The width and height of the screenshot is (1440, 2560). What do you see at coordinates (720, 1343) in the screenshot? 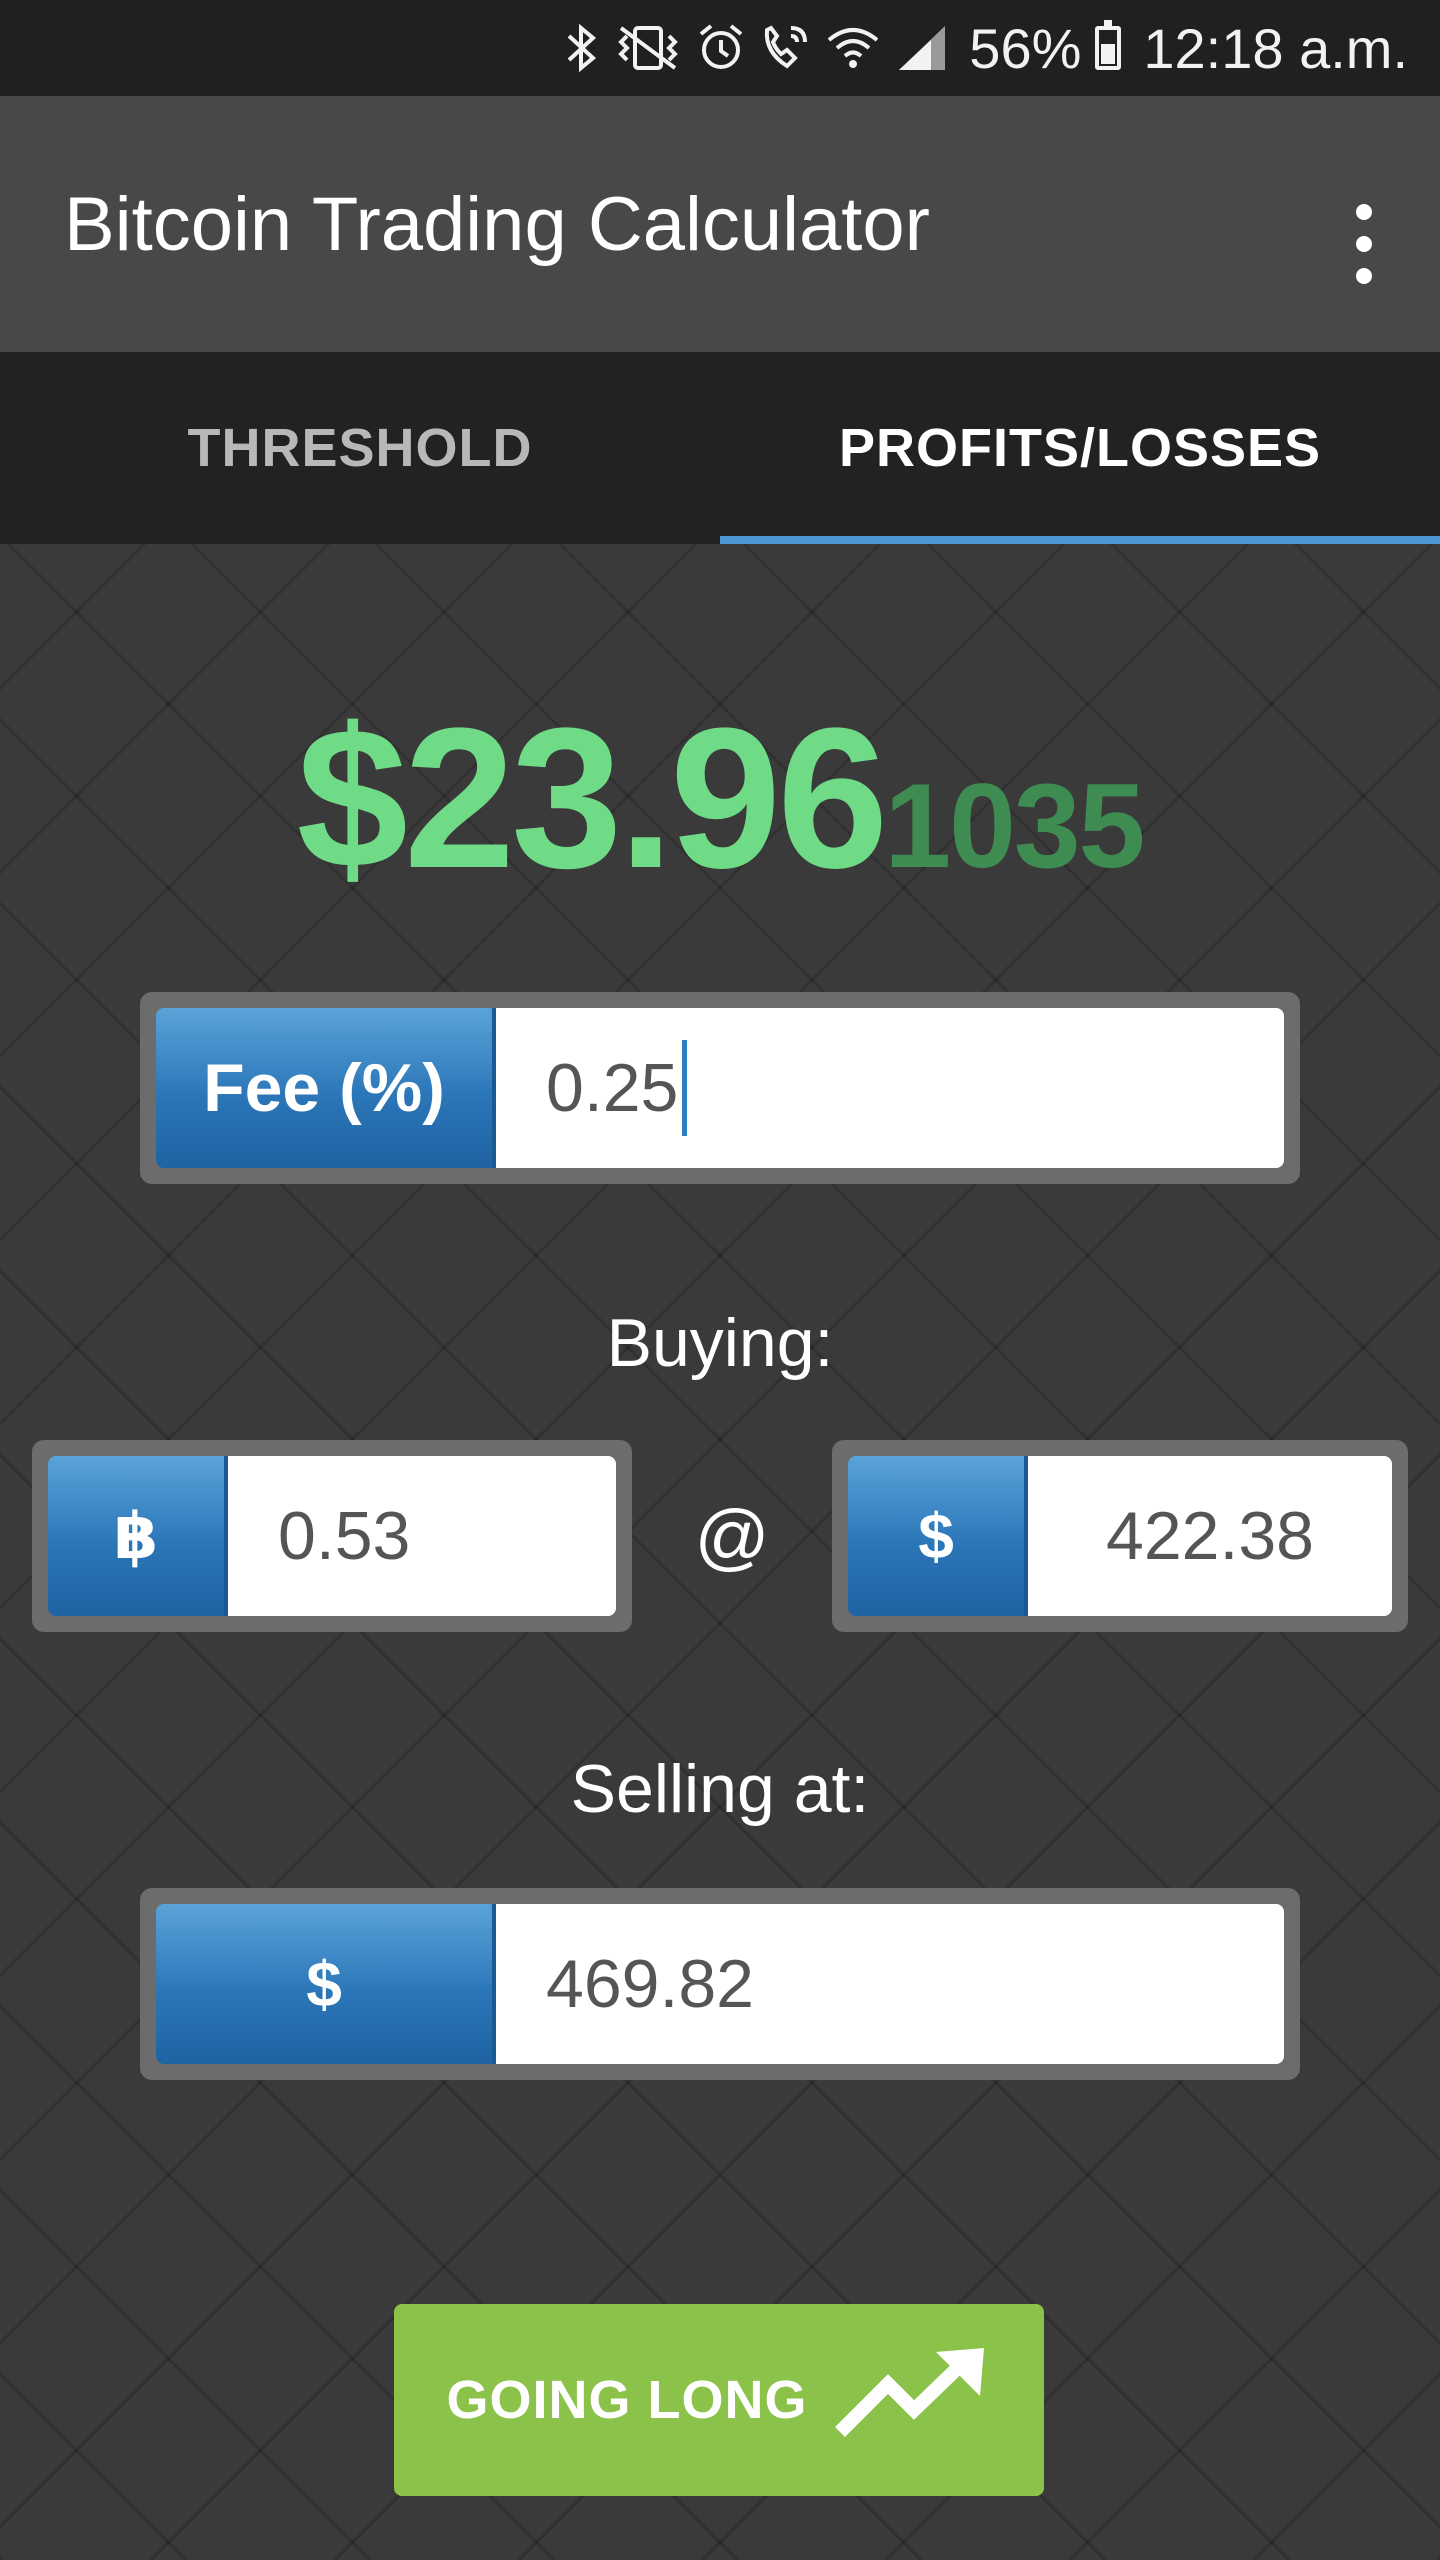
I see `buying-label: Buying:` at bounding box center [720, 1343].